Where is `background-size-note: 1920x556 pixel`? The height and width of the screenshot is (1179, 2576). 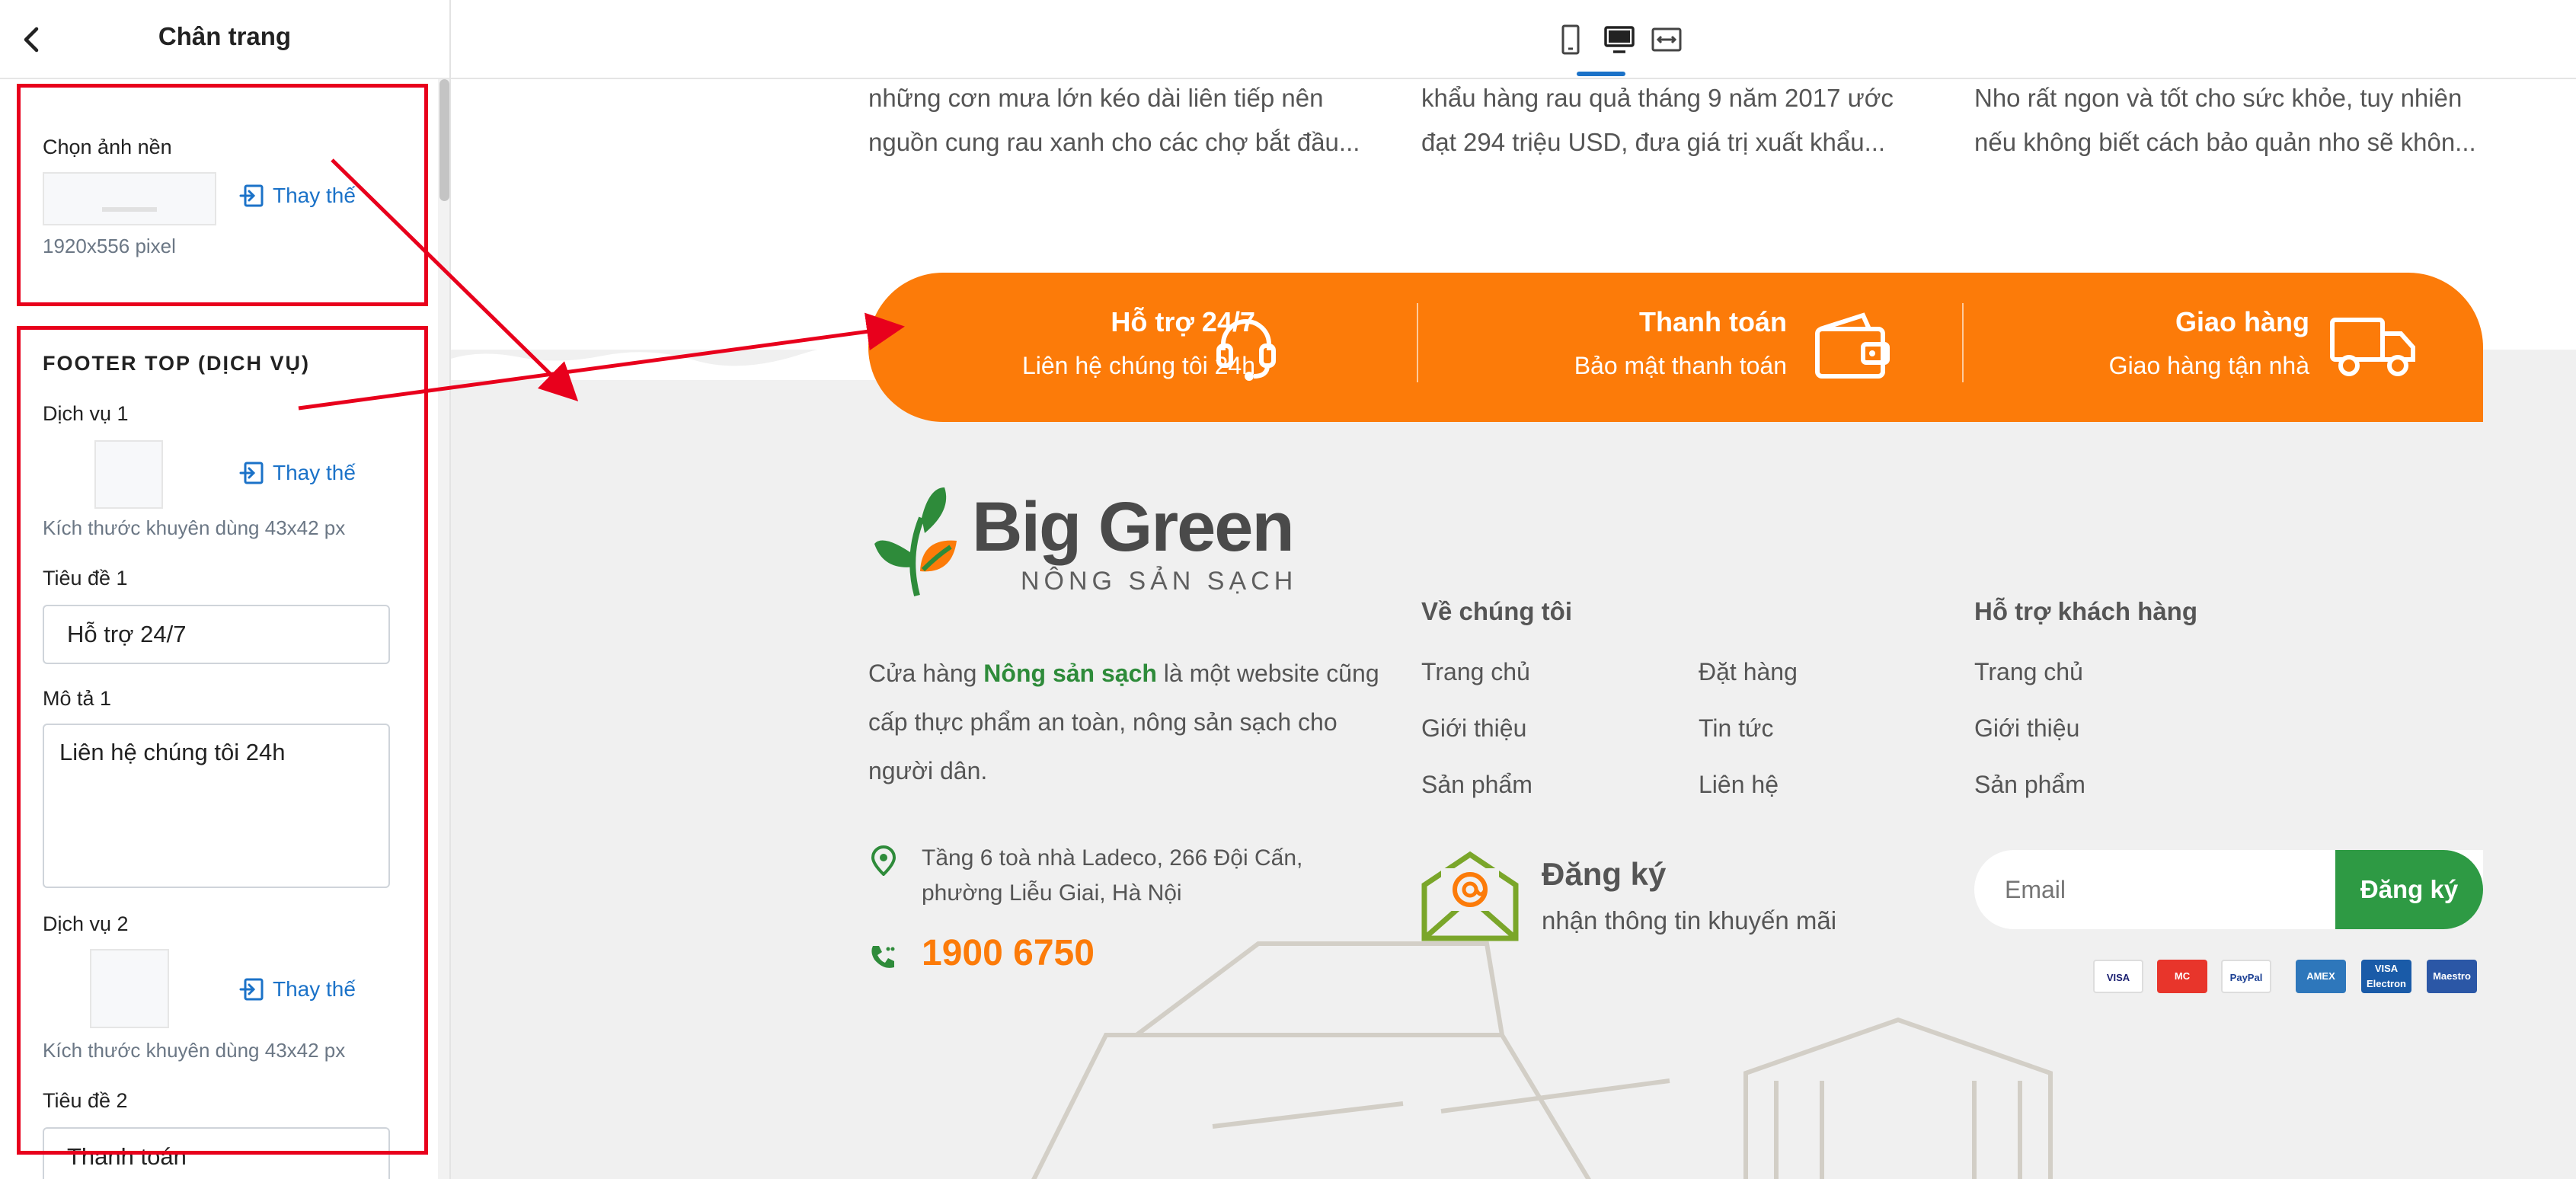 background-size-note: 1920x556 pixel is located at coordinates (110, 246).